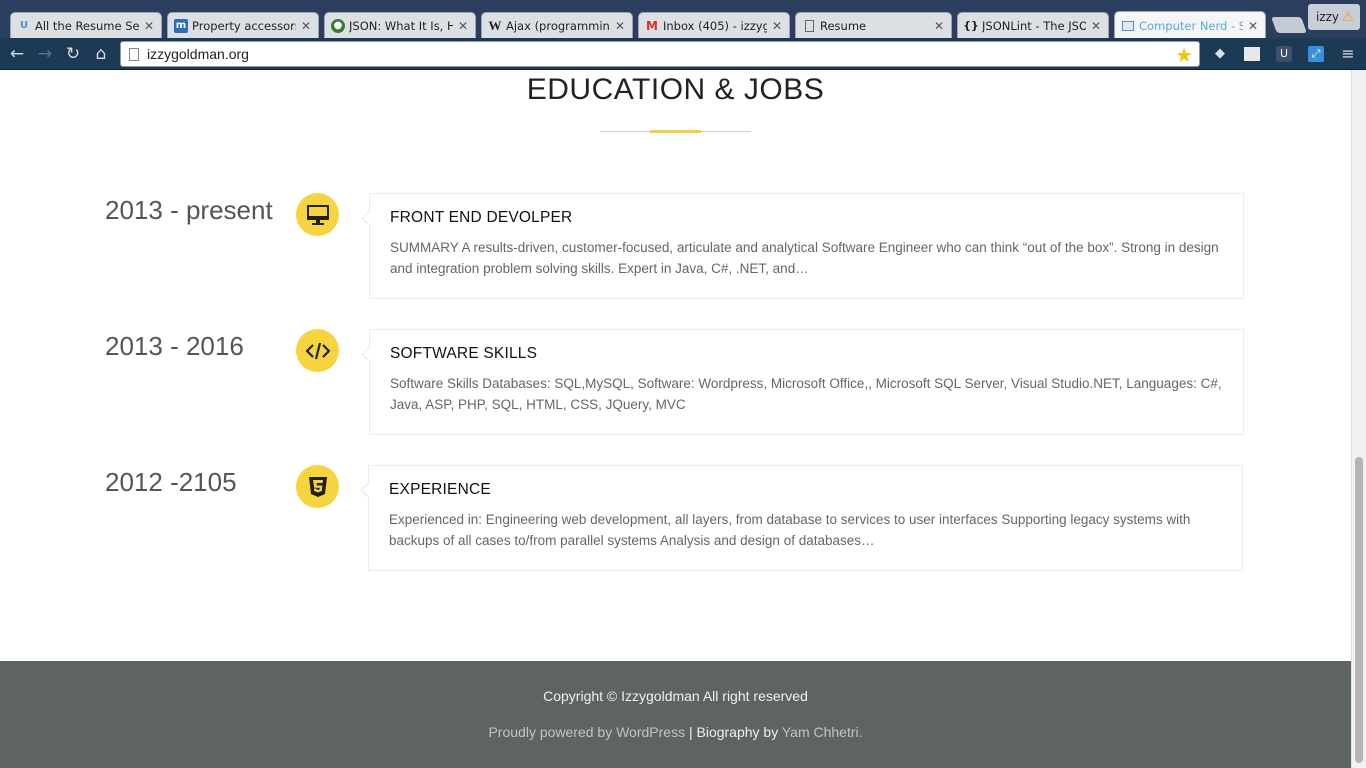  What do you see at coordinates (181, 25) in the screenshot?
I see `mdn-favicon-icon: m` at bounding box center [181, 25].